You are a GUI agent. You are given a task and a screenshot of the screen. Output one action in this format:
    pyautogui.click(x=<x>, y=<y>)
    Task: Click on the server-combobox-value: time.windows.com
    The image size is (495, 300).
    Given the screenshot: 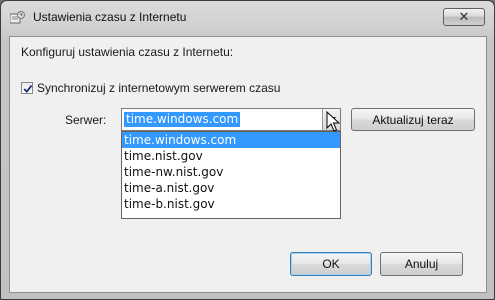 What is the action you would take?
    pyautogui.click(x=182, y=119)
    